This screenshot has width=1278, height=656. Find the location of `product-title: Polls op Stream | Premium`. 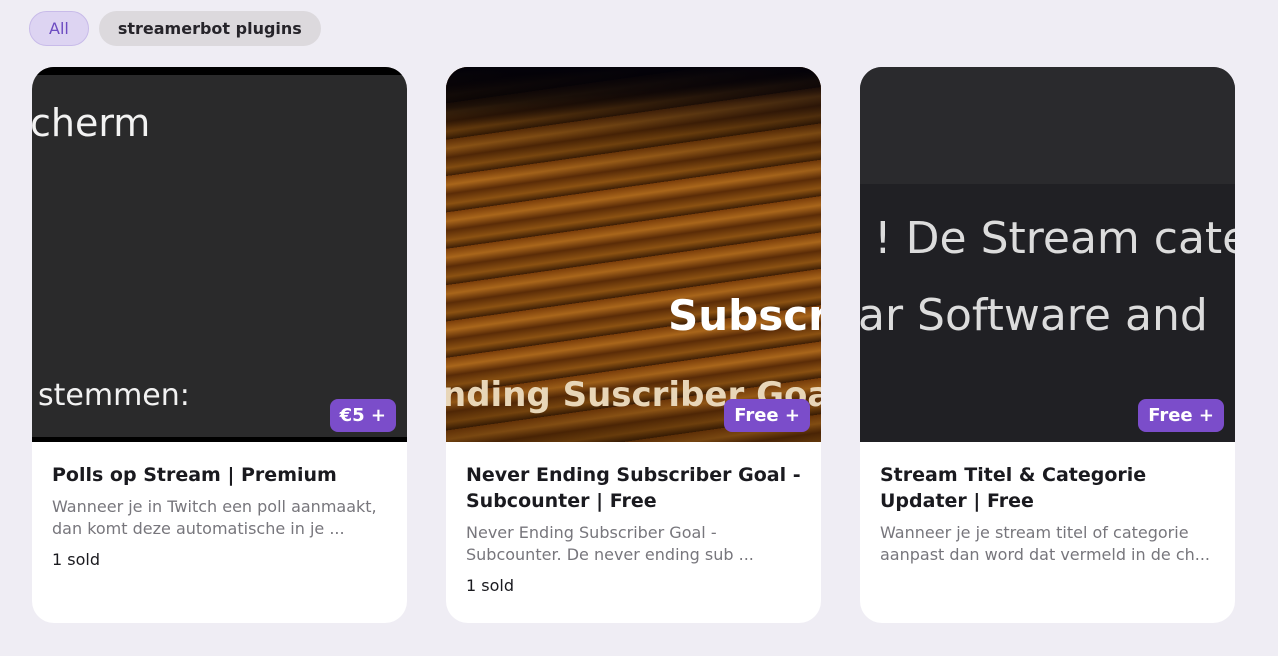

product-title: Polls op Stream | Premium is located at coordinates (219, 475).